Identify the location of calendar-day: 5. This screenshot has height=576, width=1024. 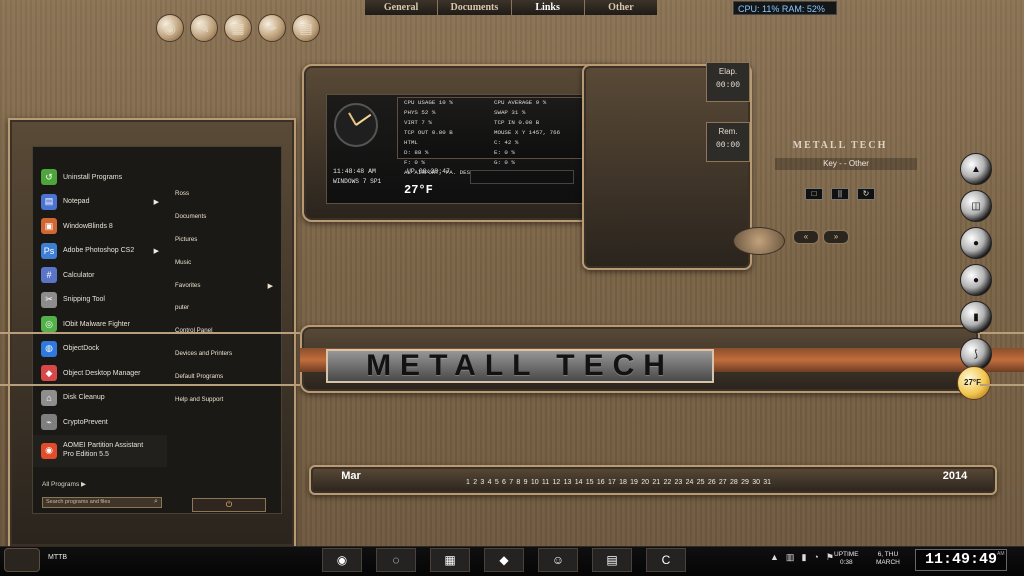
(497, 482).